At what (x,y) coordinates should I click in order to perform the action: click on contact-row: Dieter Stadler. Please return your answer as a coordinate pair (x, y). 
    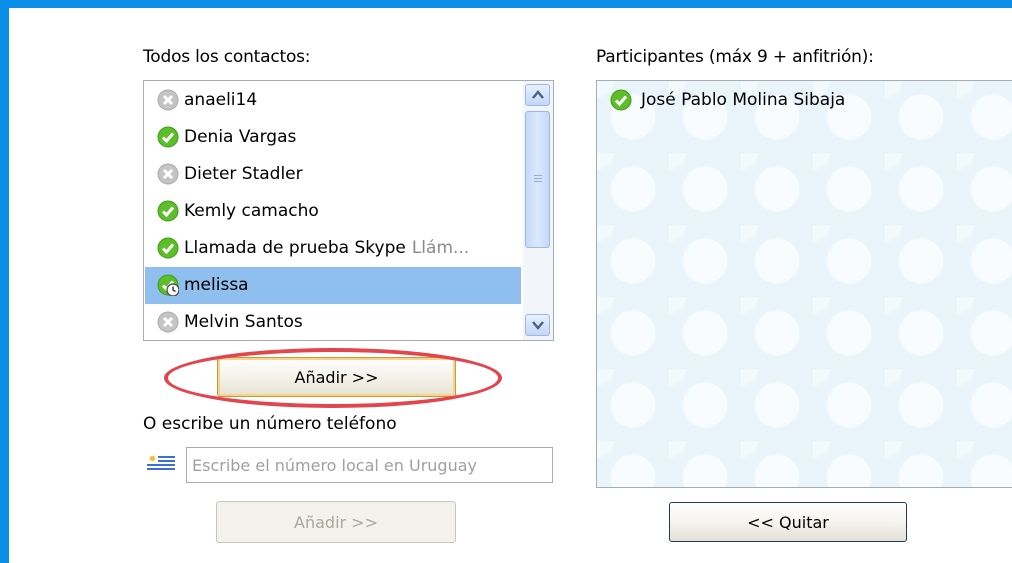
    Looking at the image, I should click on (333, 174).